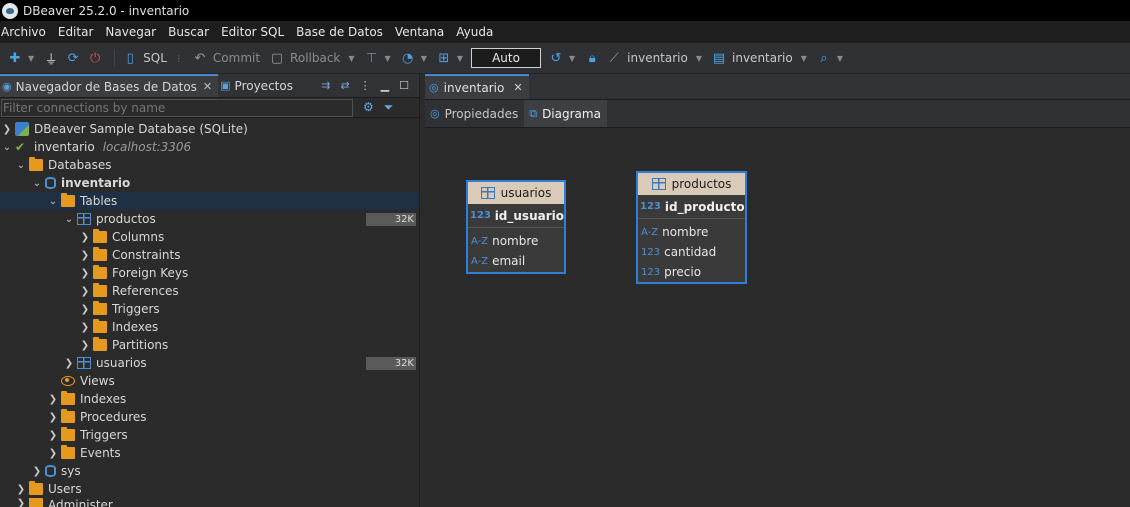  I want to click on view-menu-icon: ⋮, so click(365, 85).